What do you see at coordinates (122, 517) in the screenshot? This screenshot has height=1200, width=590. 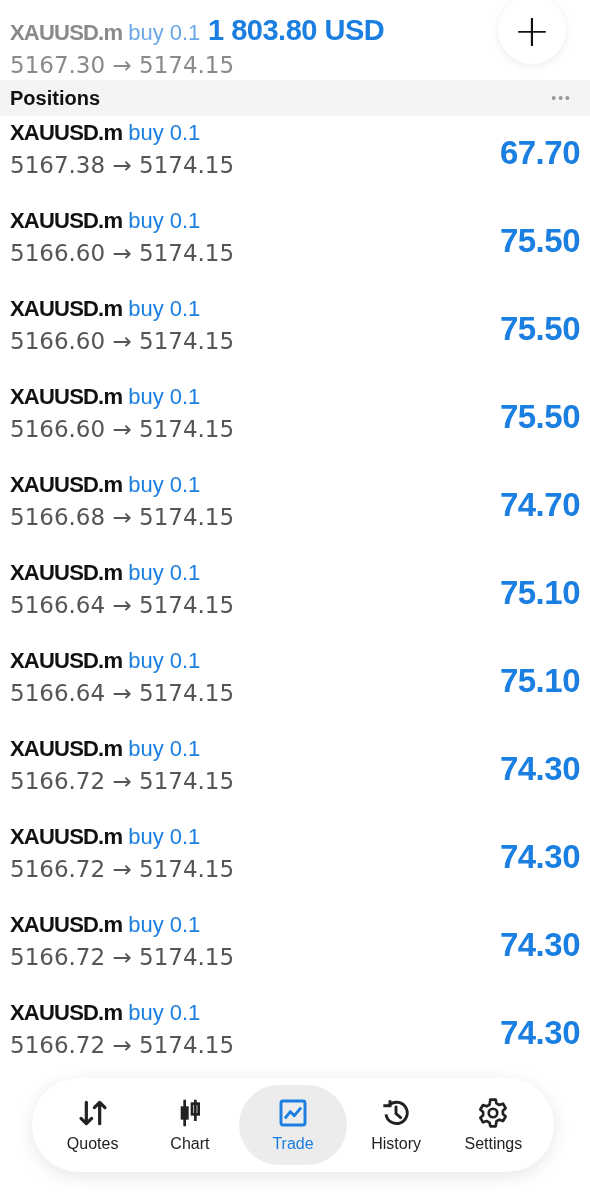 I see `price-text: 5166.68 → 5174.15` at bounding box center [122, 517].